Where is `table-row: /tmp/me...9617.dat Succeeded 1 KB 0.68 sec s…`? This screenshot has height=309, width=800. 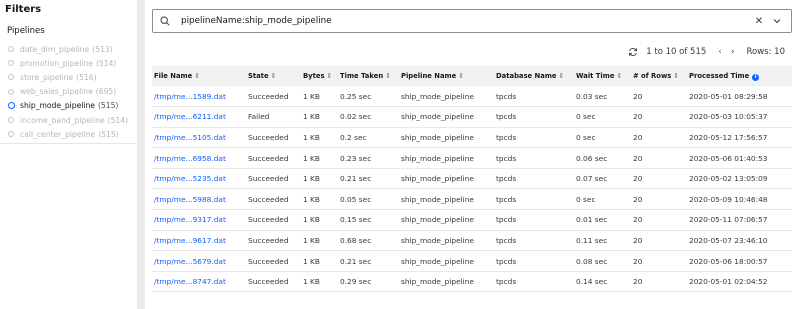
table-row: /tmp/me...9617.dat Succeeded 1 KB 0.68 sec s… is located at coordinates (472, 240).